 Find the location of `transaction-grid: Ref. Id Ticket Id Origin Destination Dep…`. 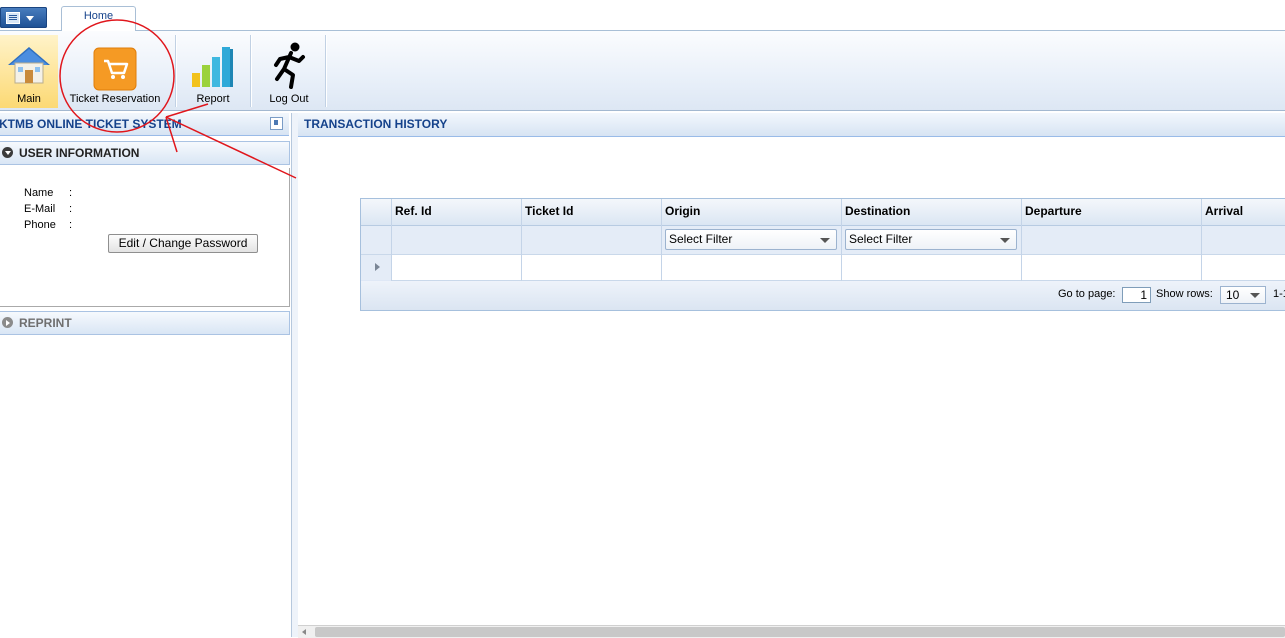

transaction-grid: Ref. Id Ticket Id Origin Destination Dep… is located at coordinates (822, 254).